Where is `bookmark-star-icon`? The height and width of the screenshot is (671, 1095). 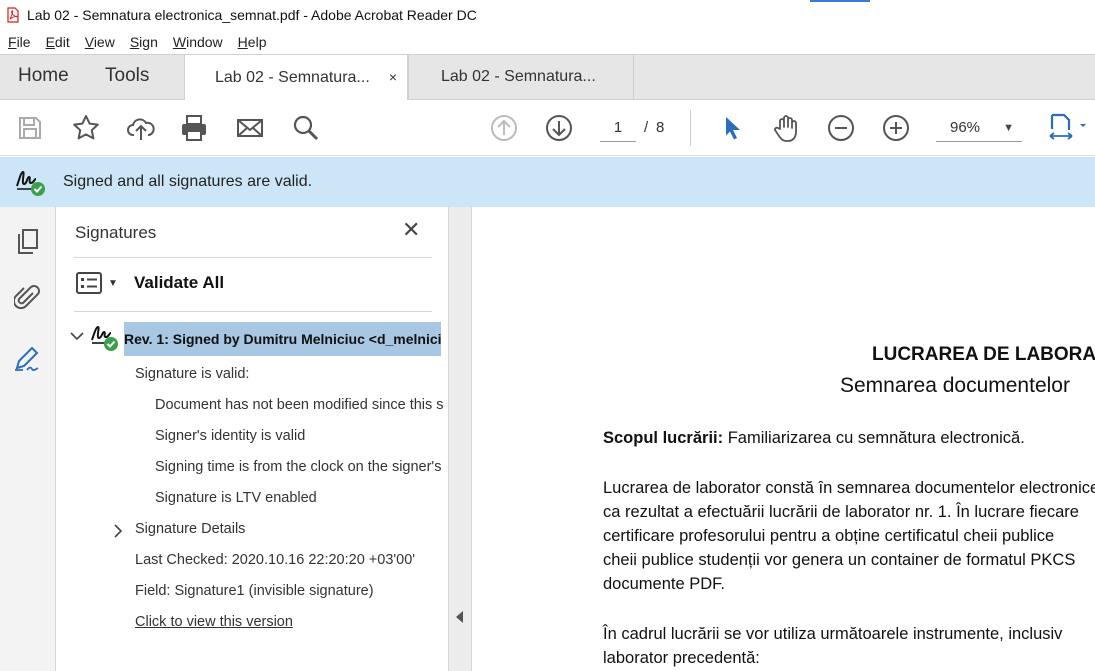
bookmark-star-icon is located at coordinates (86, 128).